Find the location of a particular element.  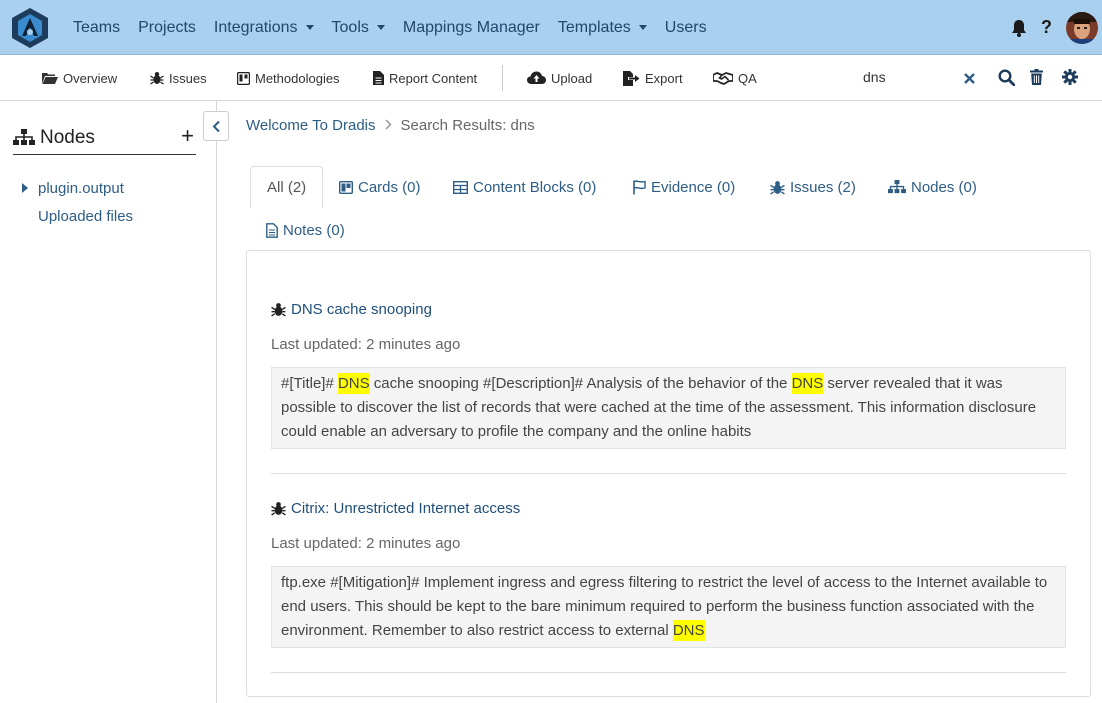

methodologies-label: Methodologies is located at coordinates (297, 78).